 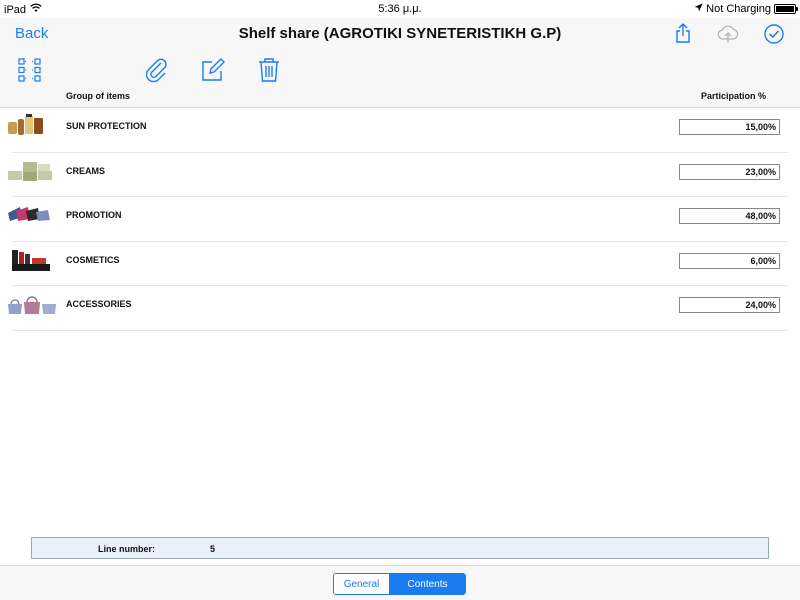 What do you see at coordinates (729, 305) in the screenshot?
I see `participation-field: 24,00%` at bounding box center [729, 305].